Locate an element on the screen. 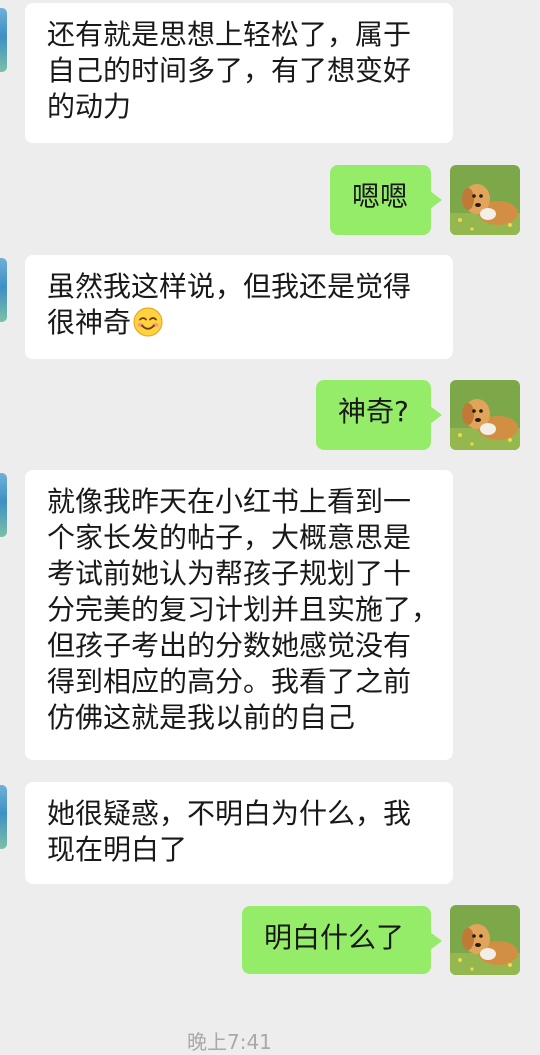  message-text: 嗯嗯 is located at coordinates (380, 196).